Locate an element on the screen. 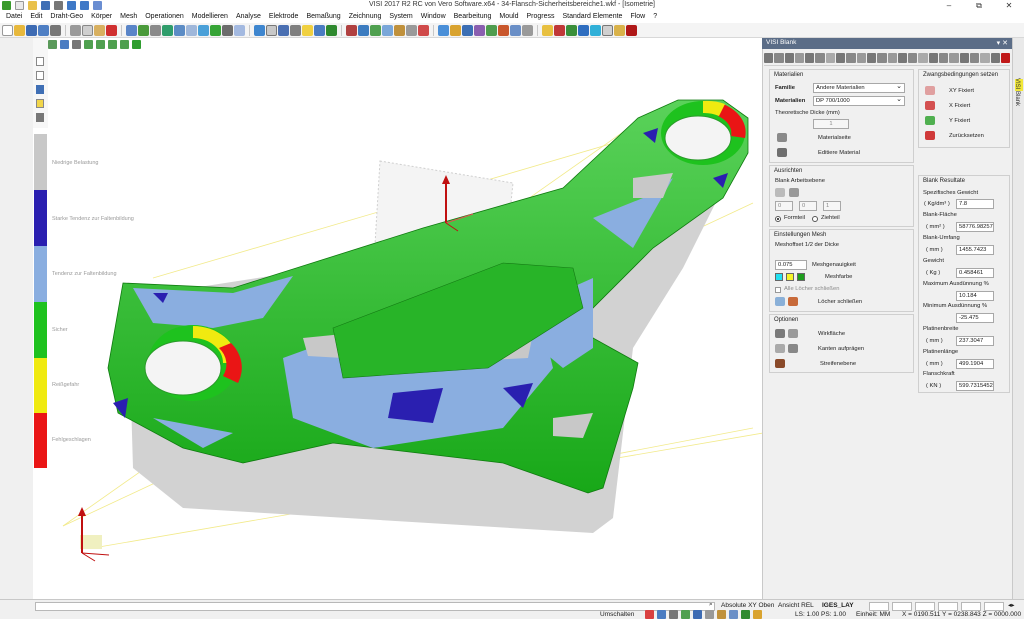 The width and height of the screenshot is (1024, 619). delete-icon is located at coordinates (111, 30).